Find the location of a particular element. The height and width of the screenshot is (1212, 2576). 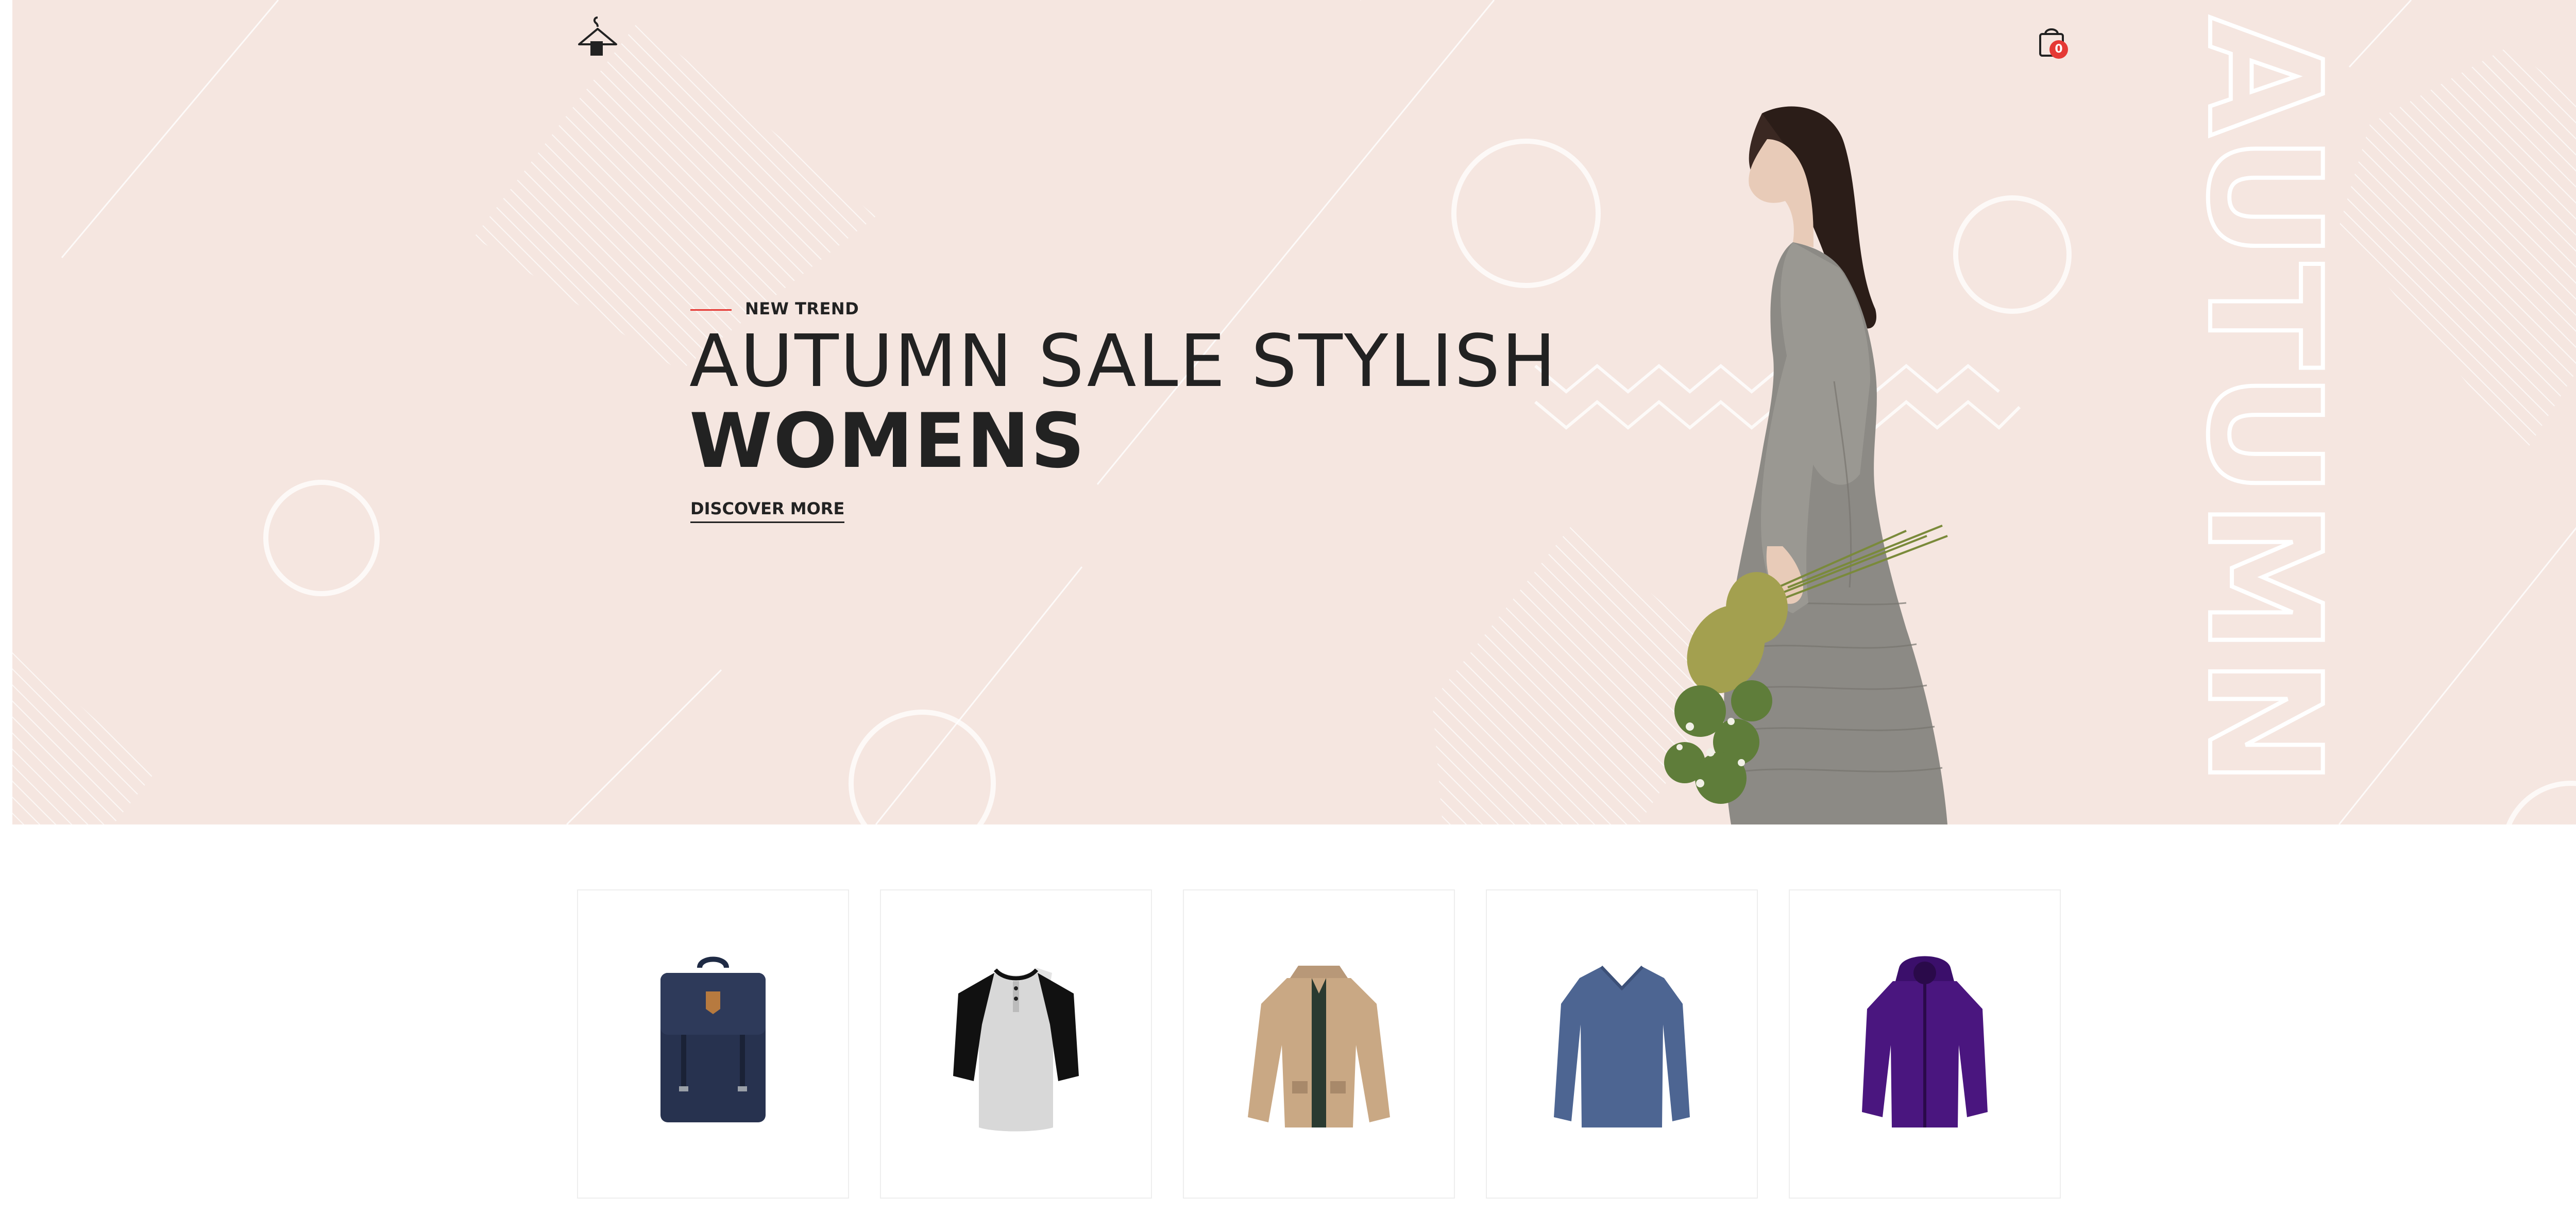

product-card-backpack is located at coordinates (713, 1044).